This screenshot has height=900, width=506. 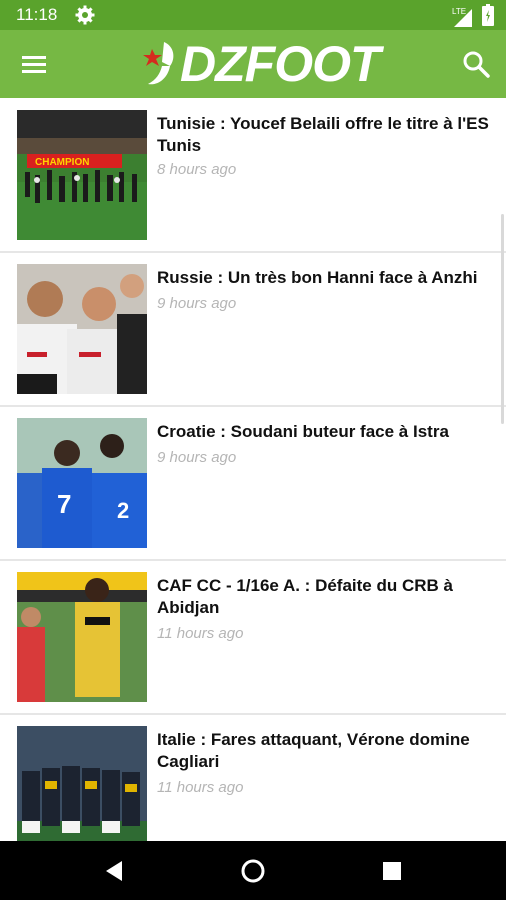 I want to click on status-bar: 11:18 LTE, so click(x=253, y=15).